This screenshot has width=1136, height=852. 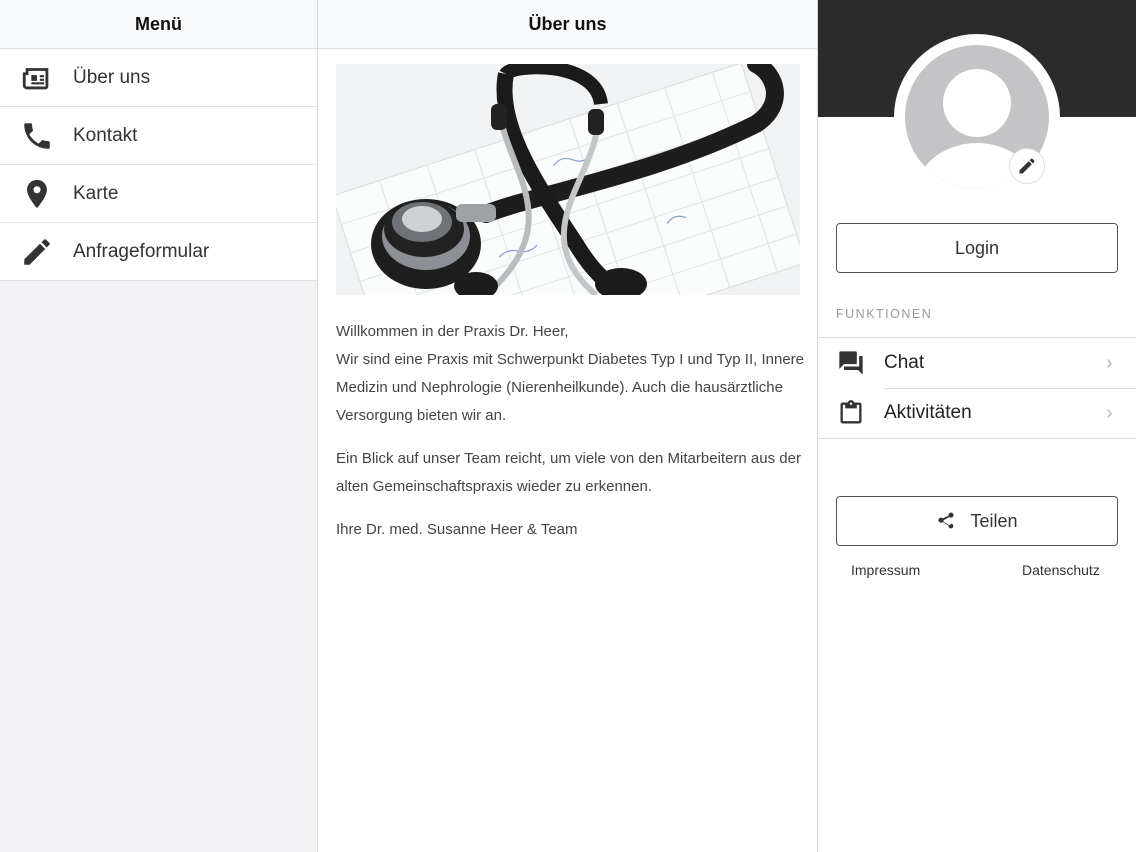 What do you see at coordinates (141, 251) in the screenshot?
I see `menu-item-label: Anfrageformular` at bounding box center [141, 251].